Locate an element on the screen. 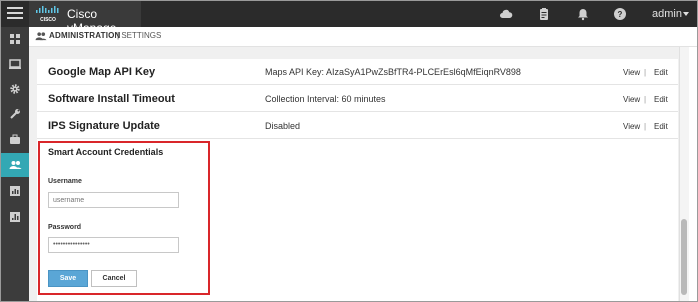 The image size is (698, 302). bell-icon is located at coordinates (583, 14).